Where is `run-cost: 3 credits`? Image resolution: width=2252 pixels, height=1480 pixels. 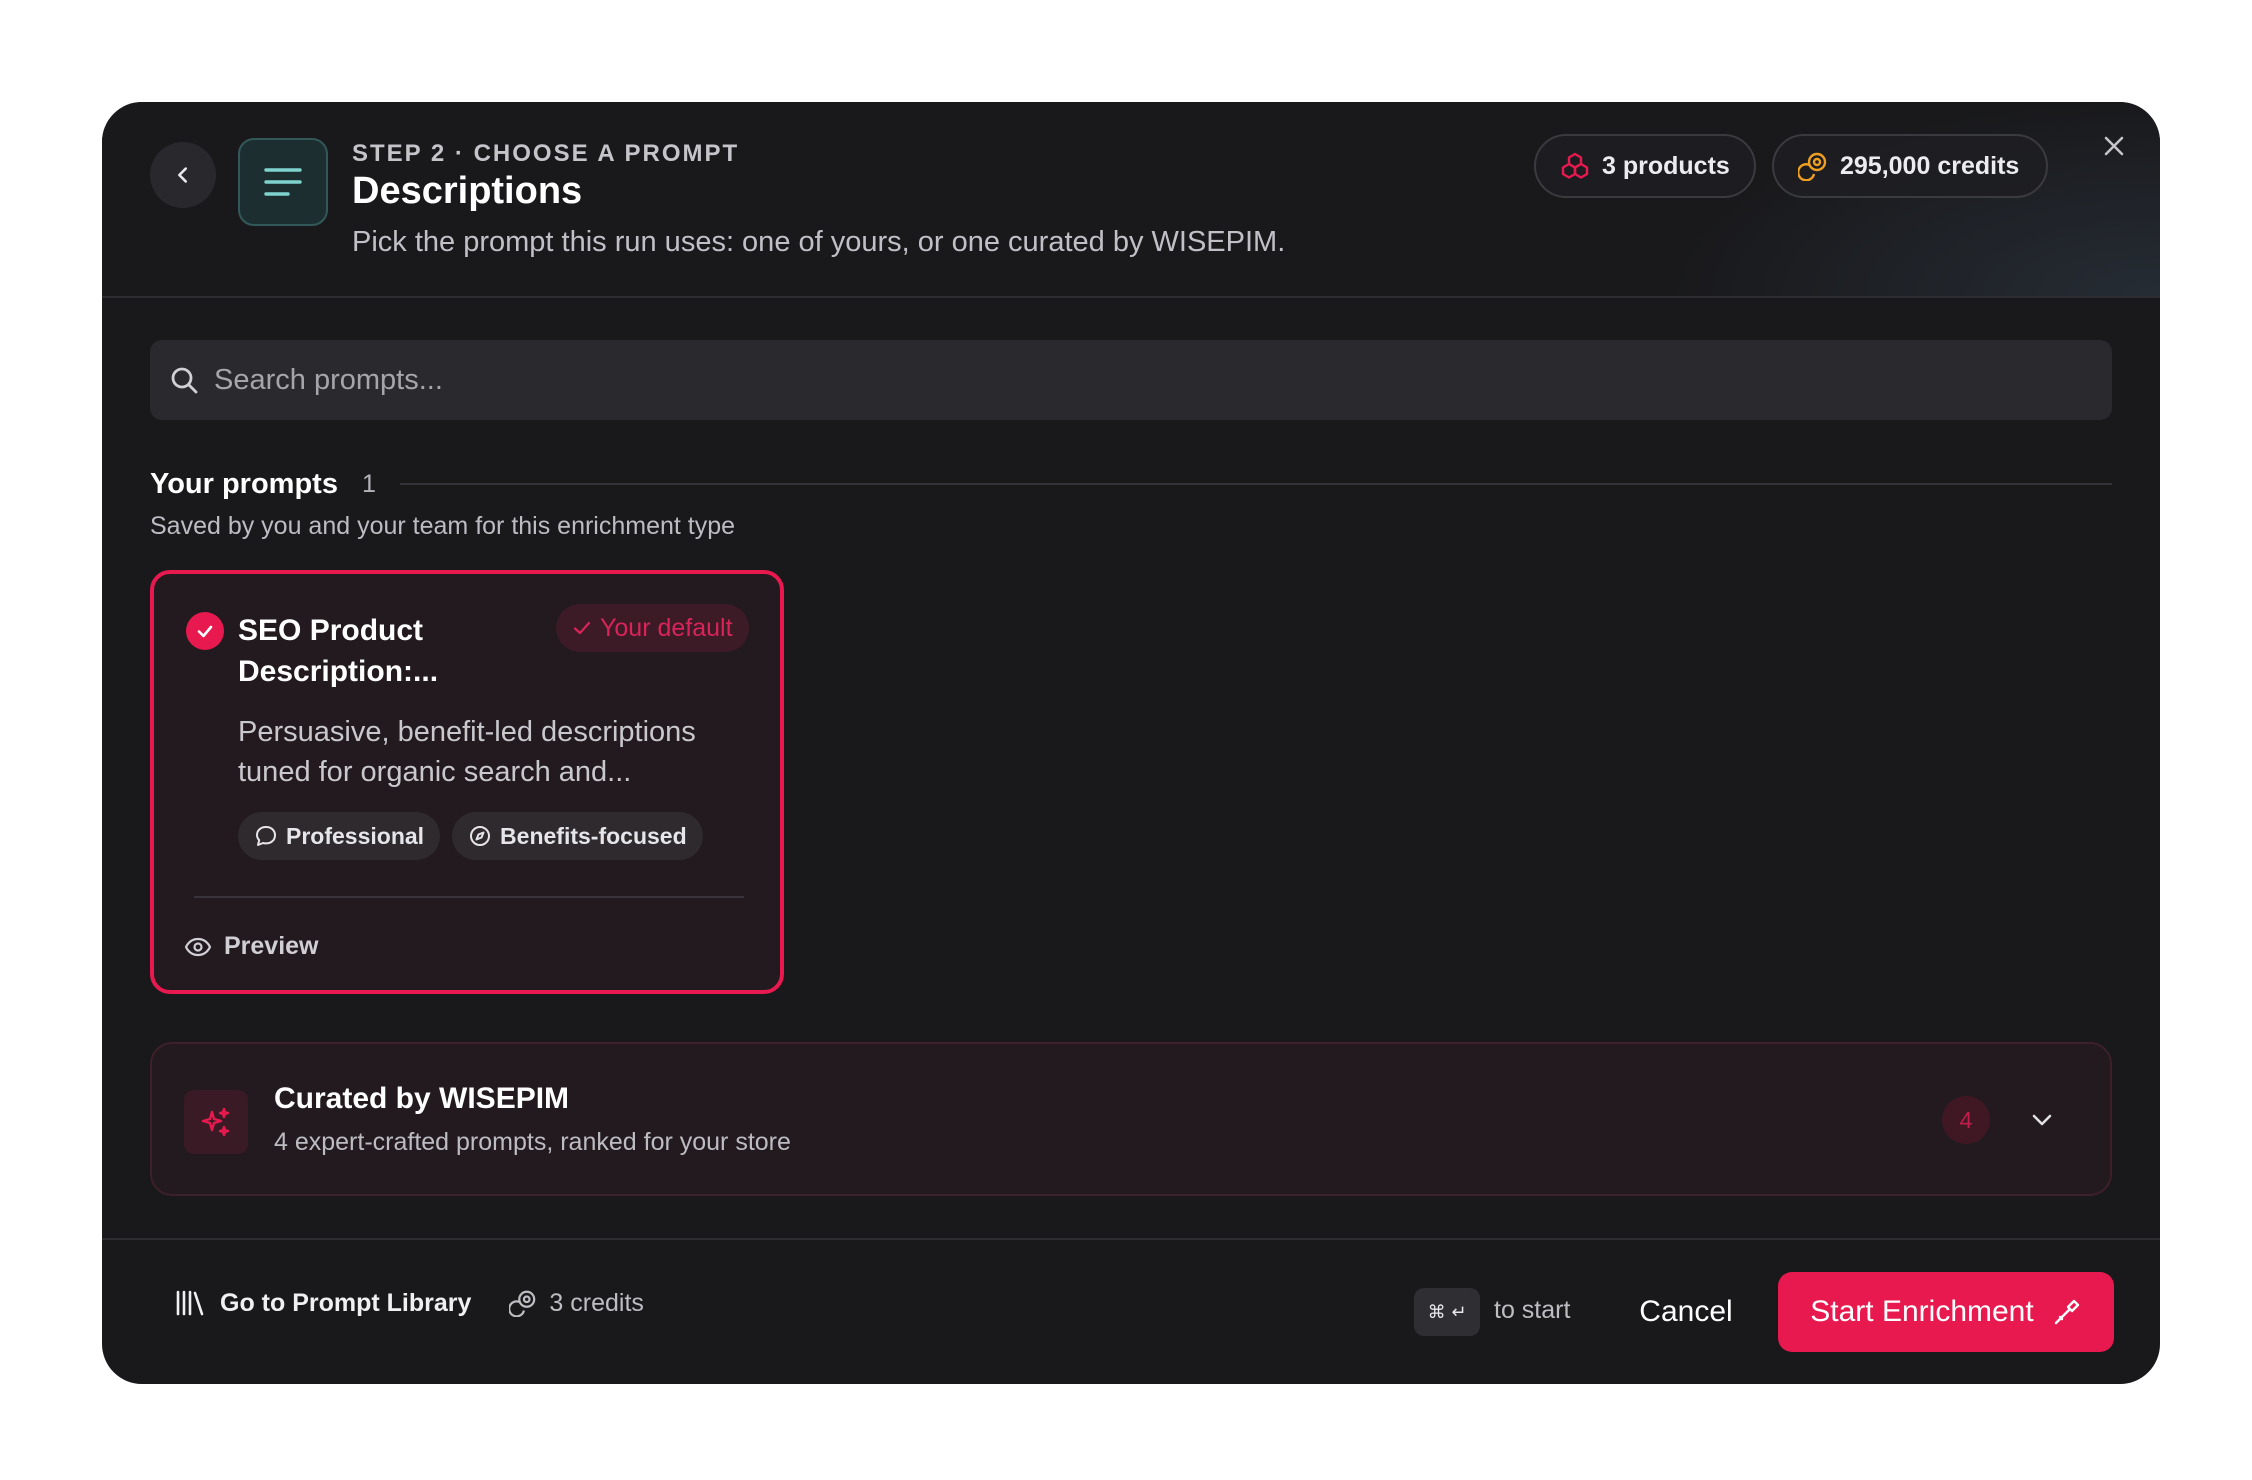 run-cost: 3 credits is located at coordinates (576, 1303).